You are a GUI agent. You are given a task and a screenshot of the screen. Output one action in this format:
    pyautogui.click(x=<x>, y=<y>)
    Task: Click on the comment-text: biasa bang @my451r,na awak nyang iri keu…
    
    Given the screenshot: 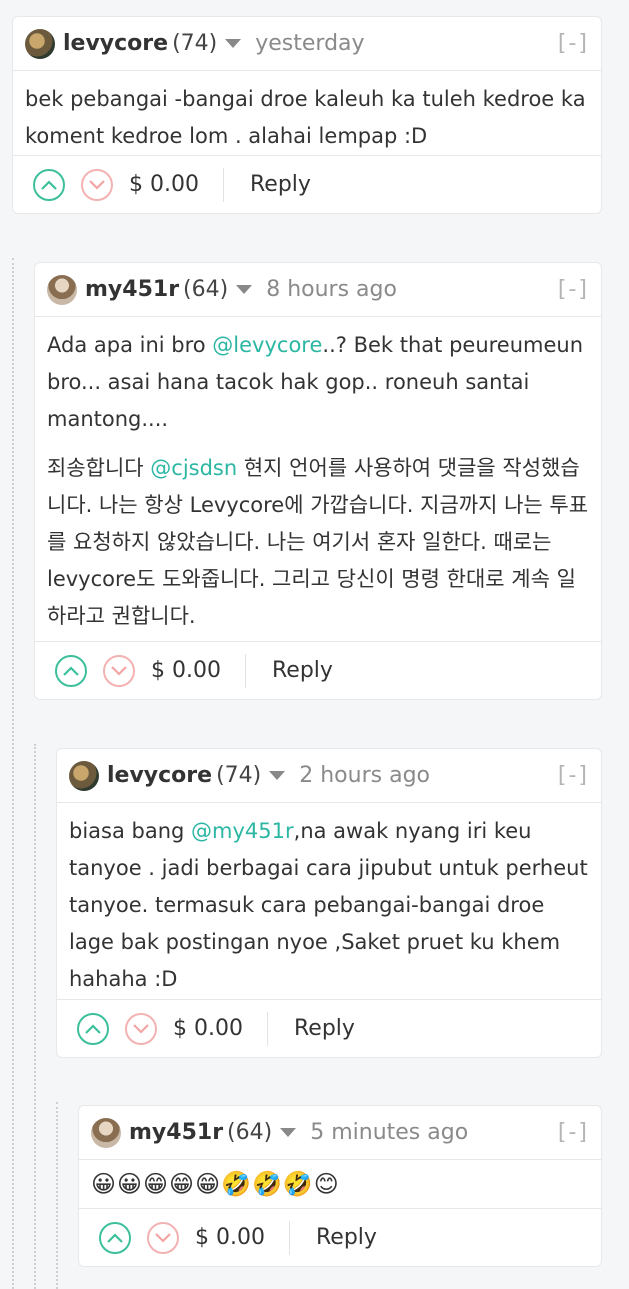 What is the action you would take?
    pyautogui.click(x=329, y=905)
    